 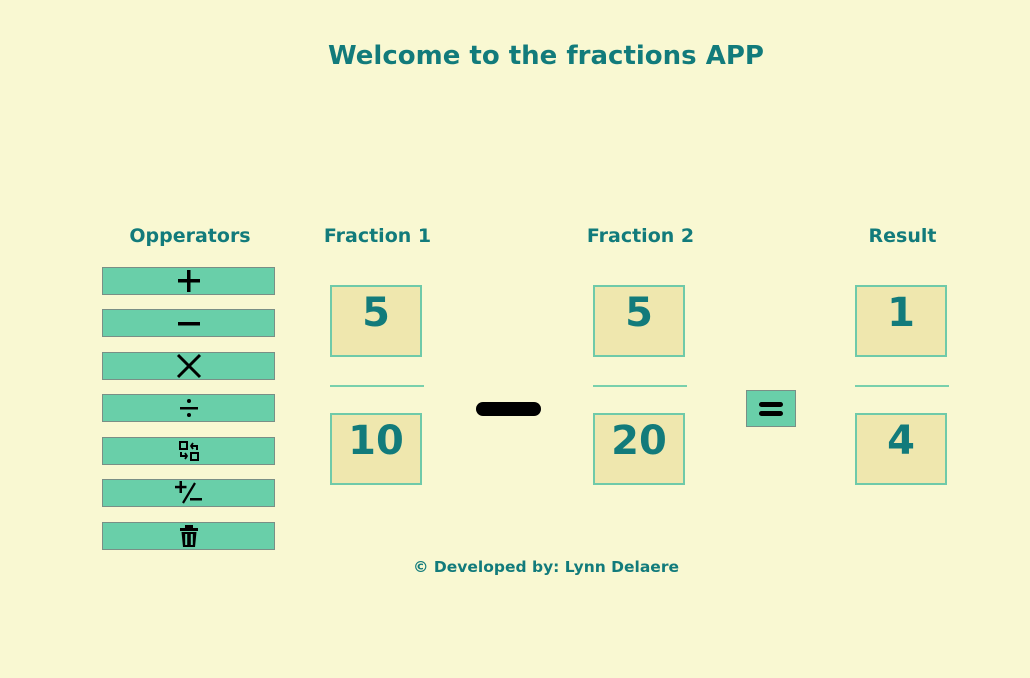 I want to click on equals-icon, so click(x=771, y=408).